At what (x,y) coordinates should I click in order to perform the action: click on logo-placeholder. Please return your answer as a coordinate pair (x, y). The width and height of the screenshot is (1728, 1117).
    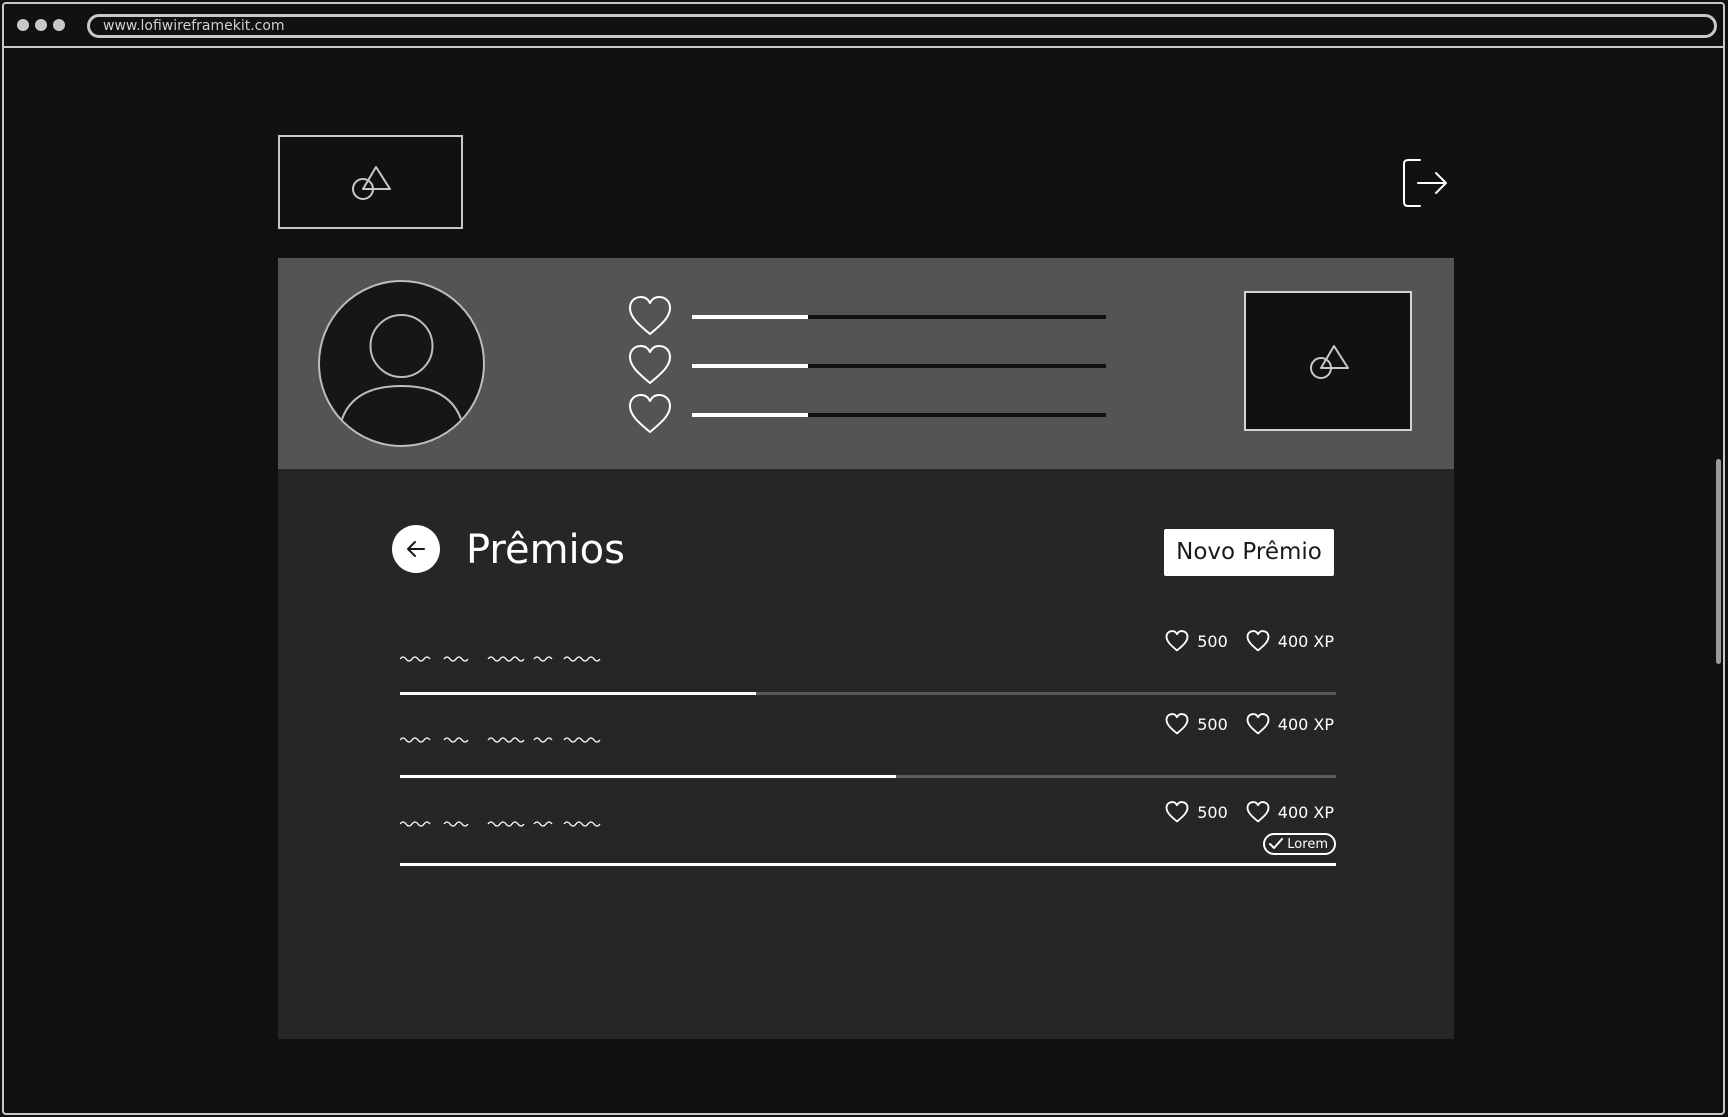
    Looking at the image, I should click on (370, 182).